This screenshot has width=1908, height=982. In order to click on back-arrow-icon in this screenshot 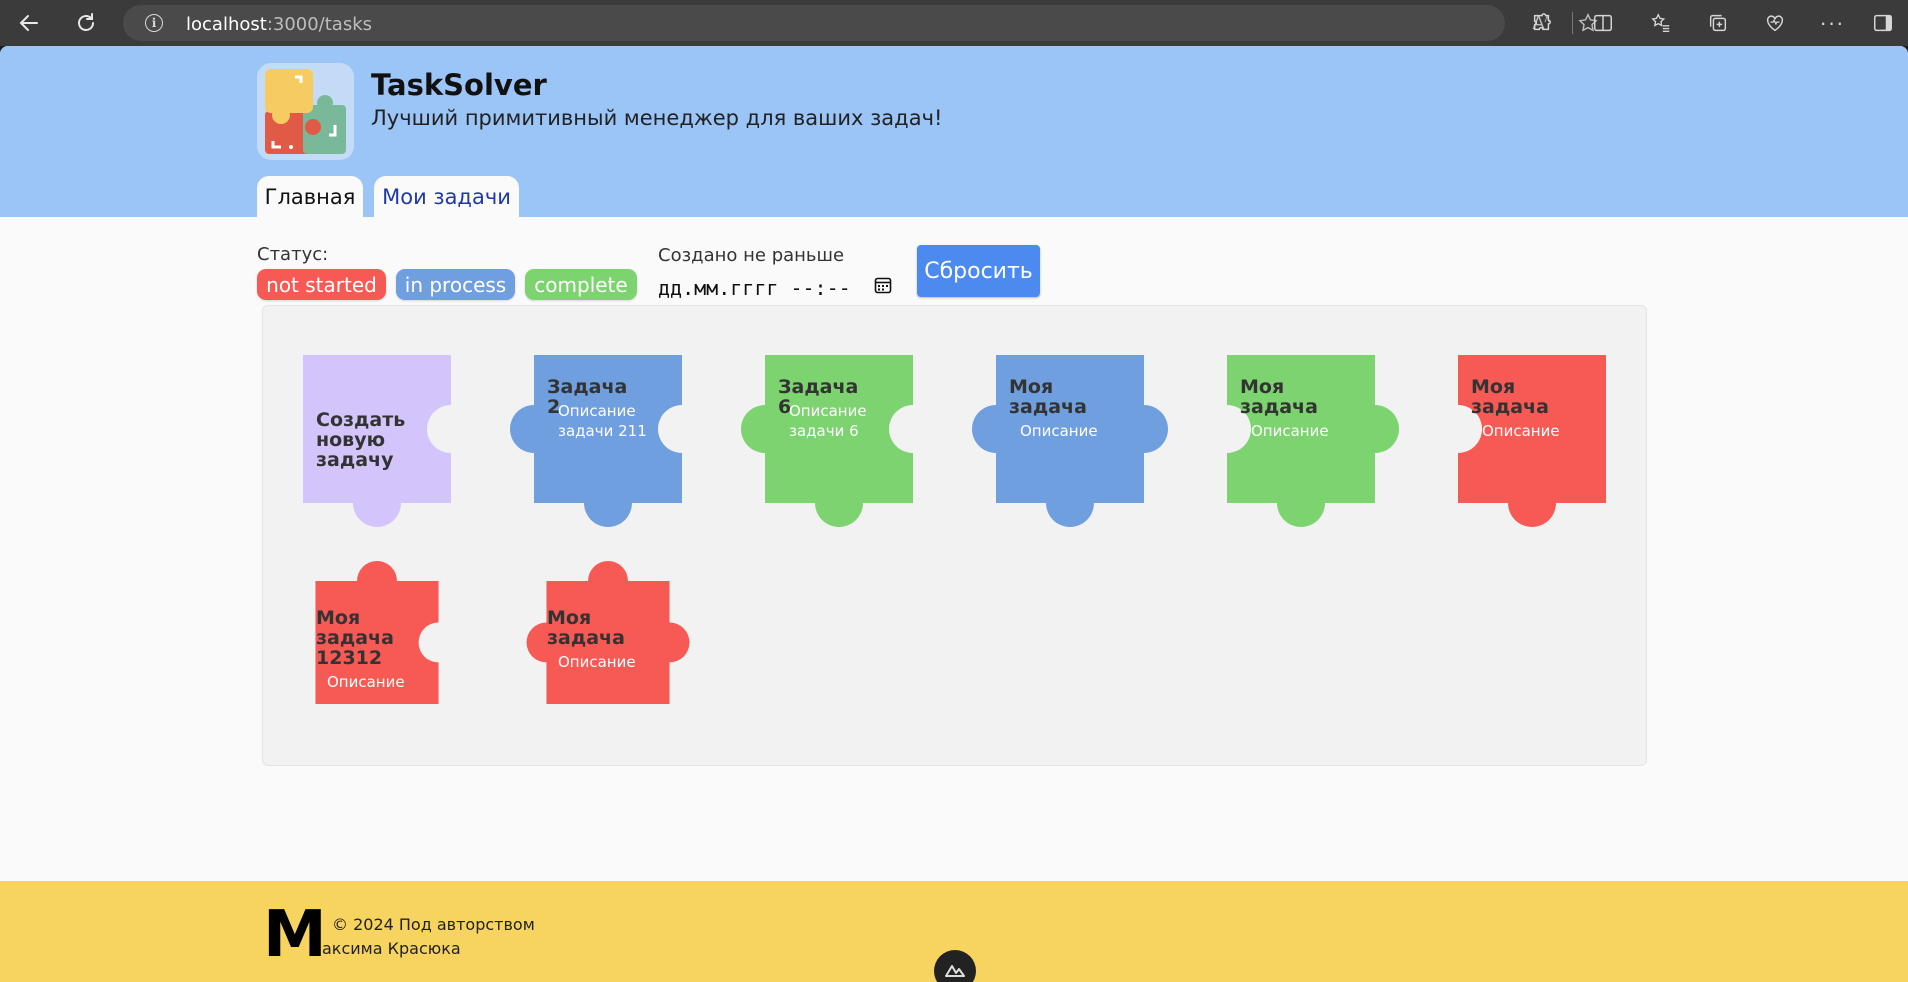, I will do `click(29, 23)`.